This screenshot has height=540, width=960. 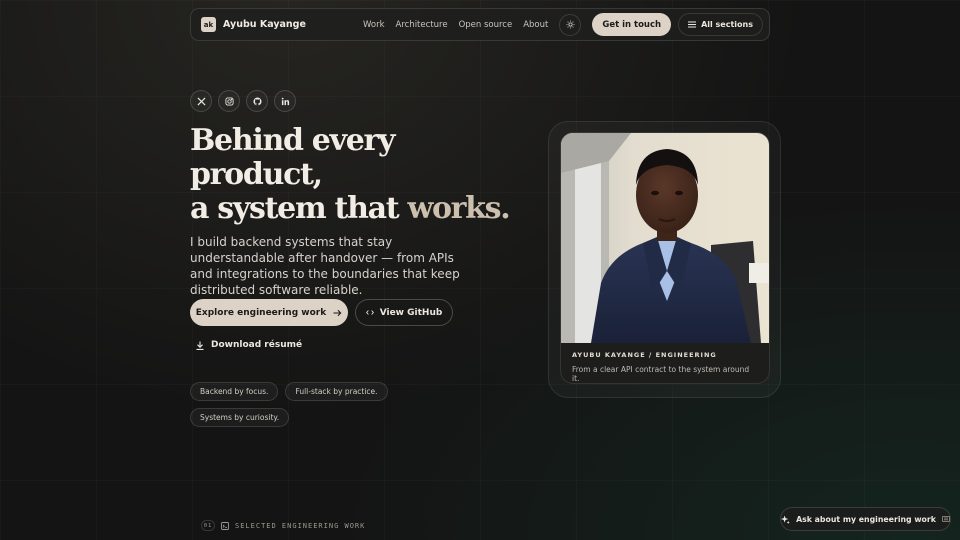 I want to click on get-in-touch-button: Get in touch, so click(x=632, y=24).